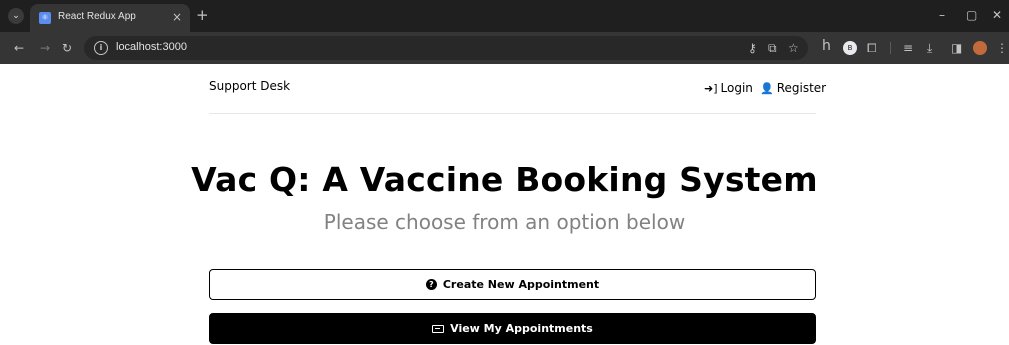  I want to click on extensions-icon: ⧠, so click(872, 48).